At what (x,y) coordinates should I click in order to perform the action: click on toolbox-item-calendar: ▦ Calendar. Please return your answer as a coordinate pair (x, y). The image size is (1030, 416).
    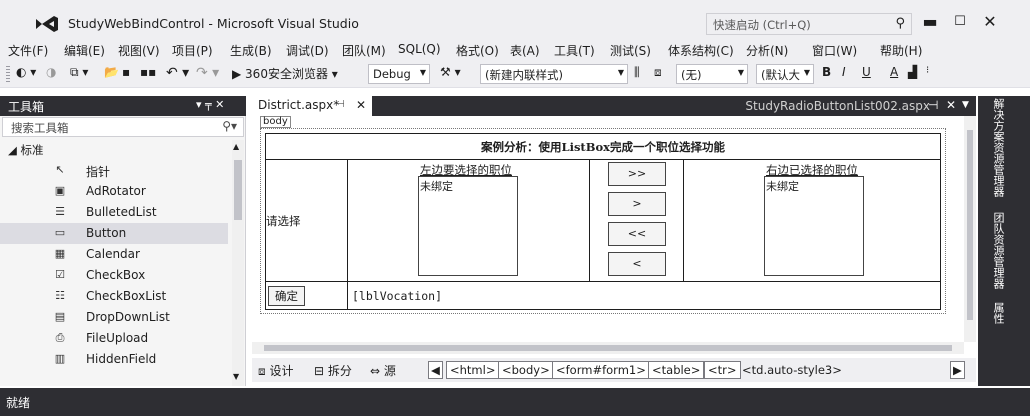
    Looking at the image, I should click on (114, 254).